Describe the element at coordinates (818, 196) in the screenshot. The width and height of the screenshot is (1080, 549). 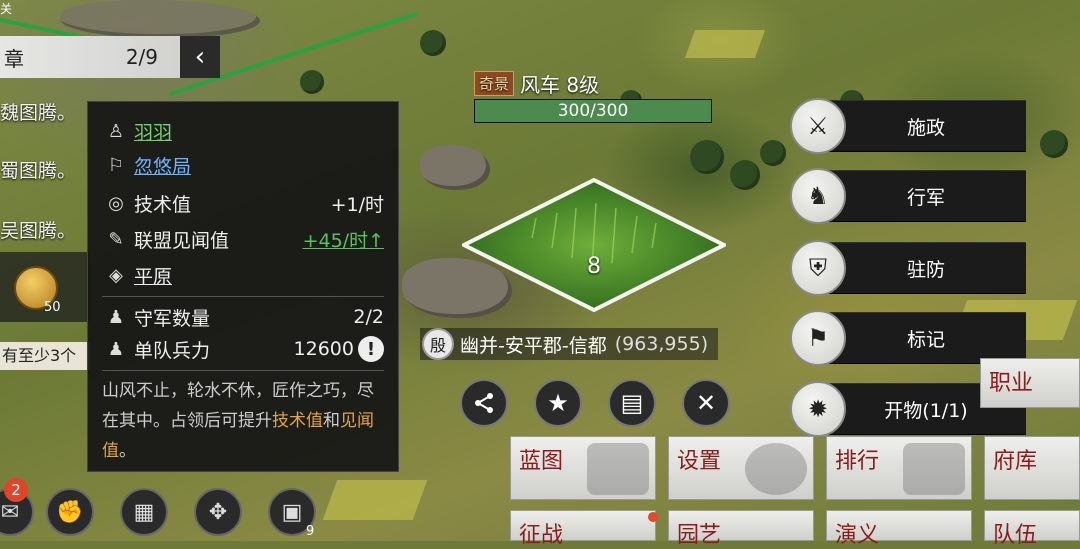
I see `march-icon: ♞` at that location.